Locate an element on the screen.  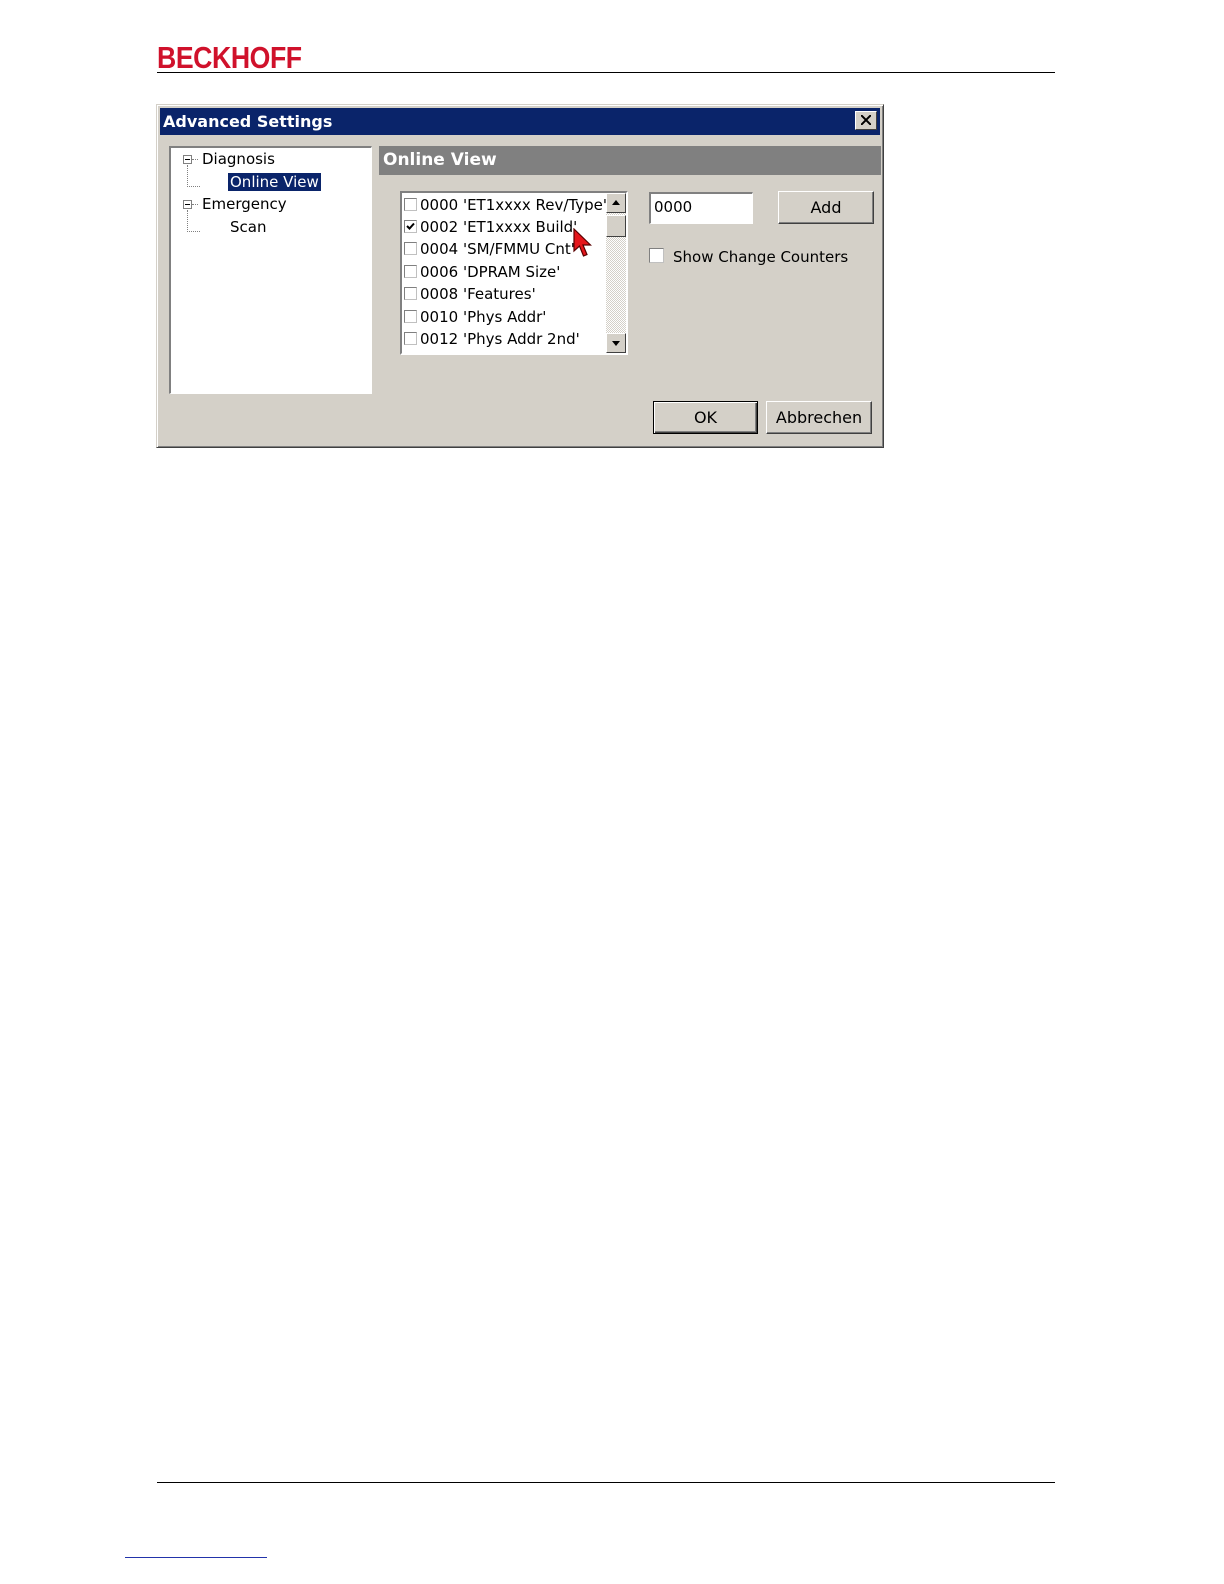
mouse-cursor-icon is located at coordinates (582, 242).